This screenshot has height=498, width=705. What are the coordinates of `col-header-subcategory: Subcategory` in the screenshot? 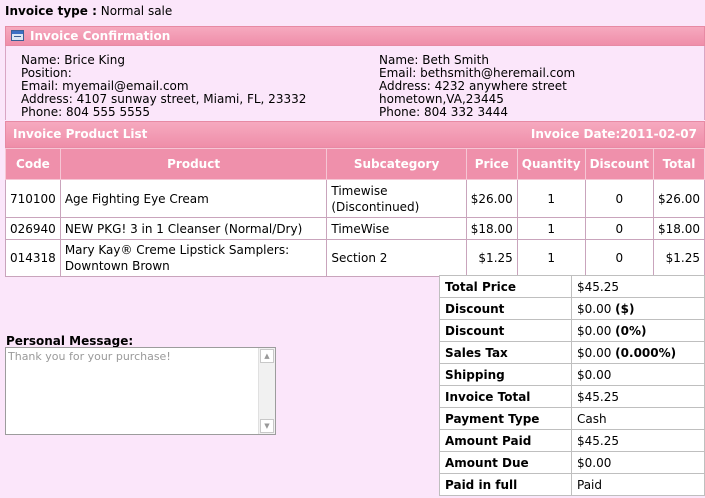 It's located at (396, 164).